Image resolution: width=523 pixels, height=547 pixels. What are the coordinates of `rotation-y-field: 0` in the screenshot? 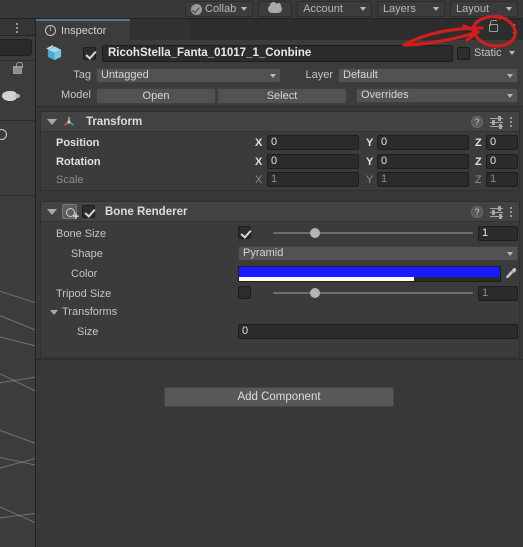 It's located at (423, 161).